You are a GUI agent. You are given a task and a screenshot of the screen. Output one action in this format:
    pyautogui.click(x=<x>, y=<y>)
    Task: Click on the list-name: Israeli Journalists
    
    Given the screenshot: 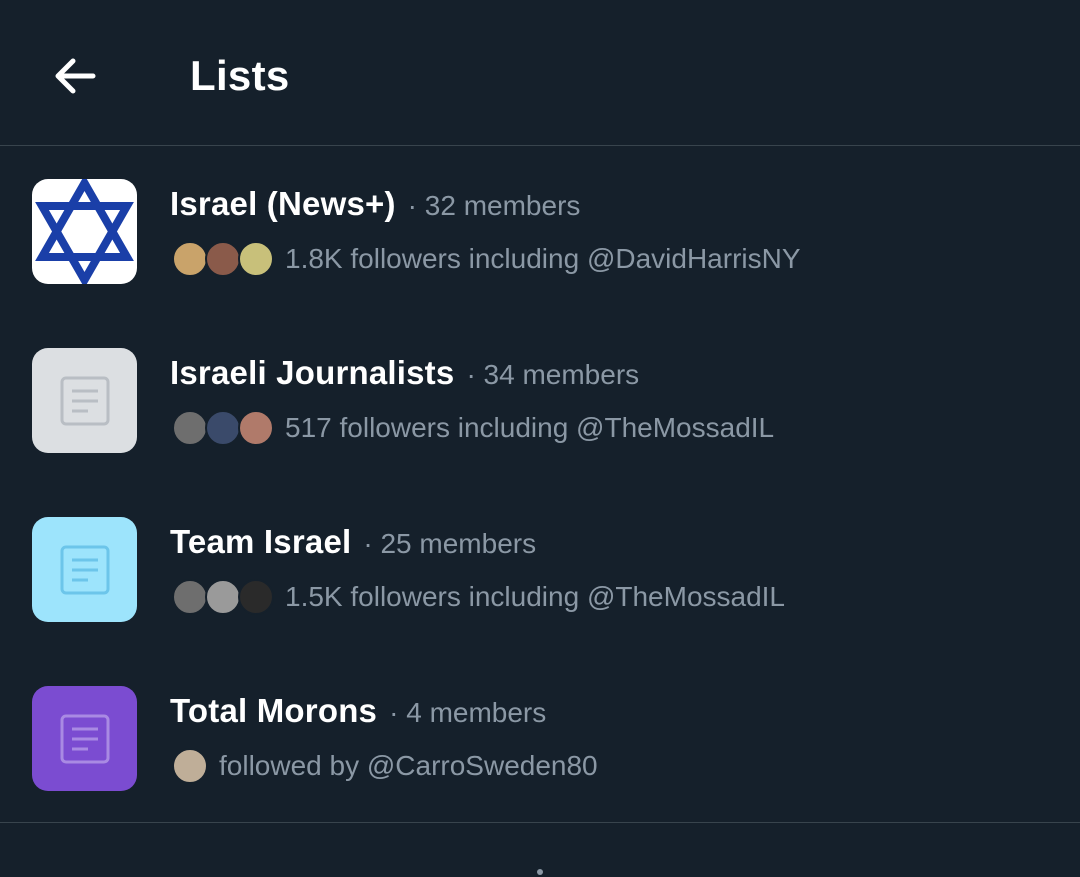 What is the action you would take?
    pyautogui.click(x=312, y=372)
    